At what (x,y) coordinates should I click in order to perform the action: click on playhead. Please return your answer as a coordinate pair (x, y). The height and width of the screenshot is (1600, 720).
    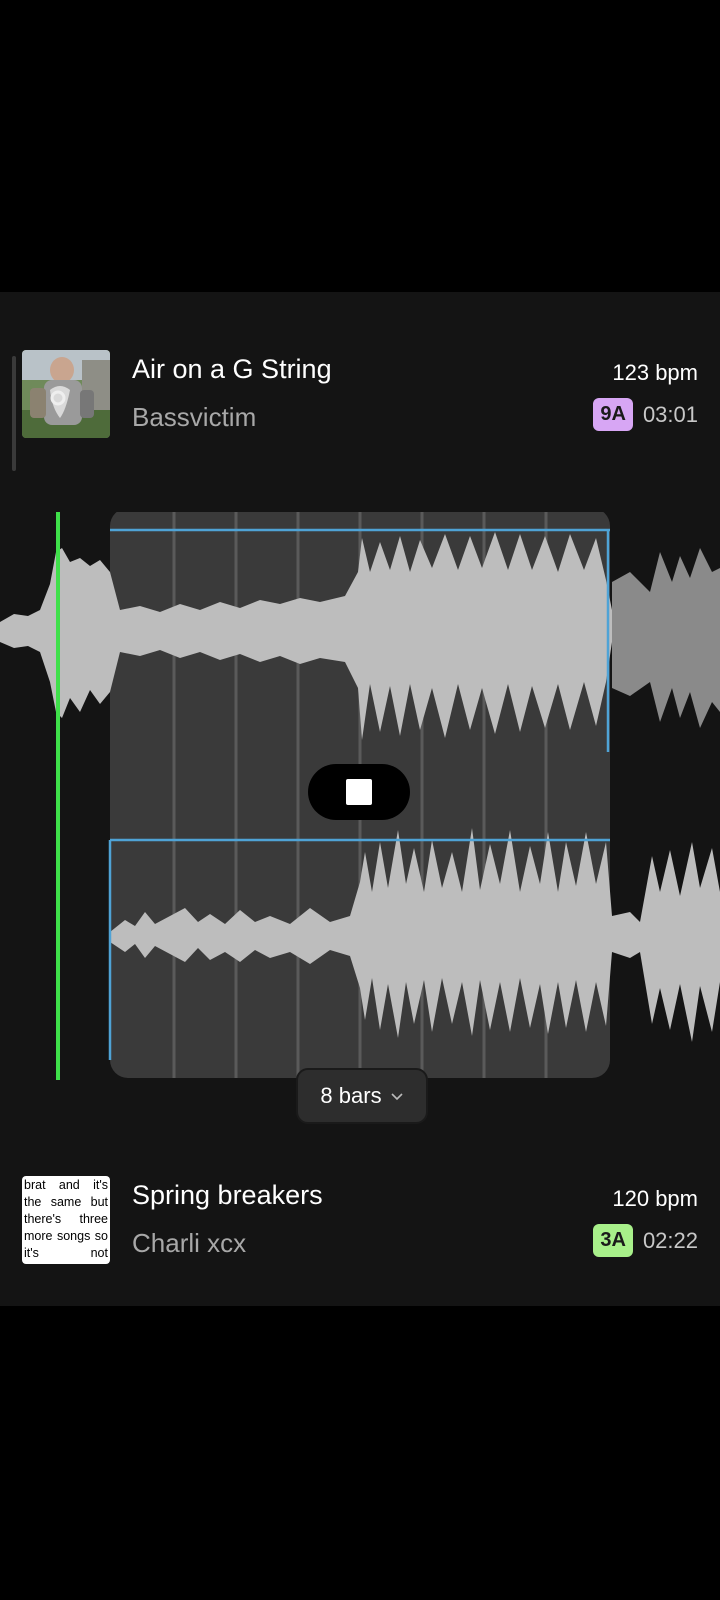
    Looking at the image, I should click on (58, 794).